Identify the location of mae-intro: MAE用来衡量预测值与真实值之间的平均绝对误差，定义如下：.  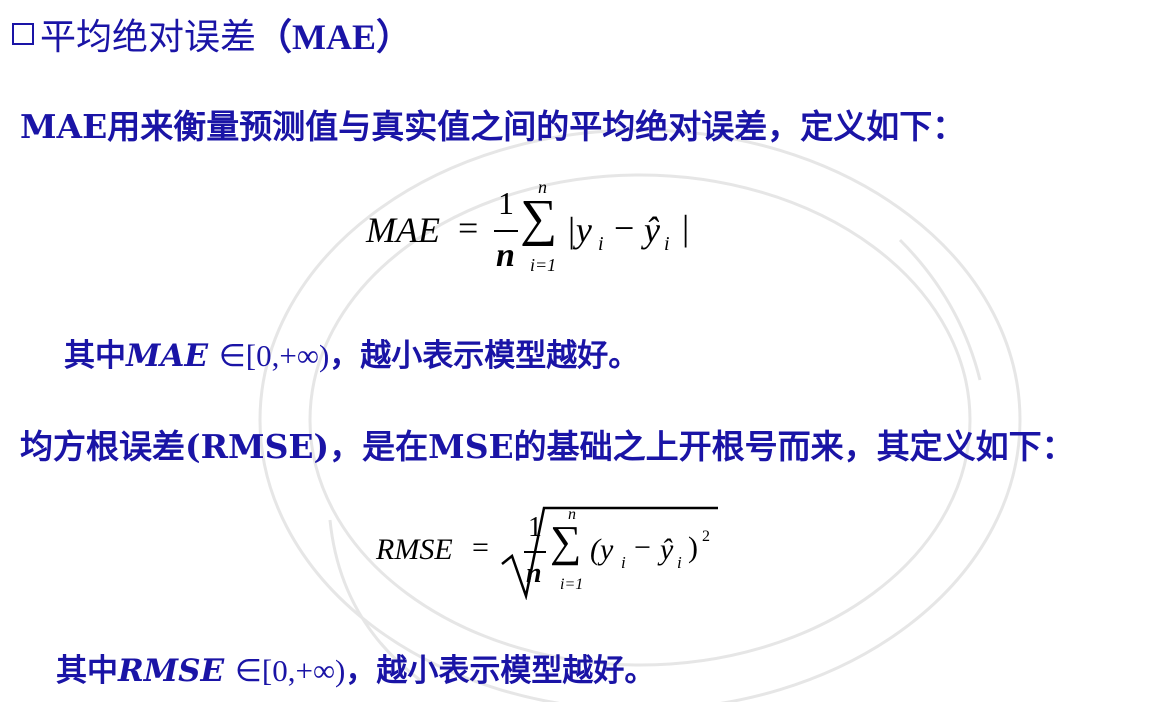
(493, 126).